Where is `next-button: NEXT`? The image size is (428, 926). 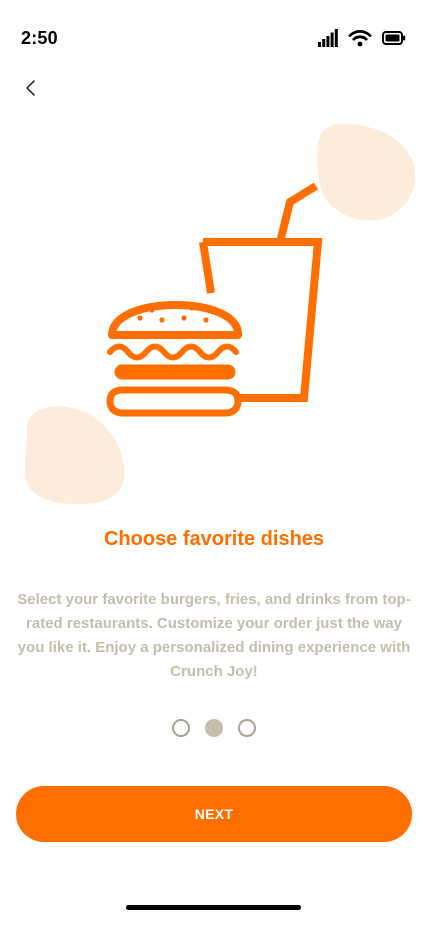 next-button: NEXT is located at coordinates (214, 814).